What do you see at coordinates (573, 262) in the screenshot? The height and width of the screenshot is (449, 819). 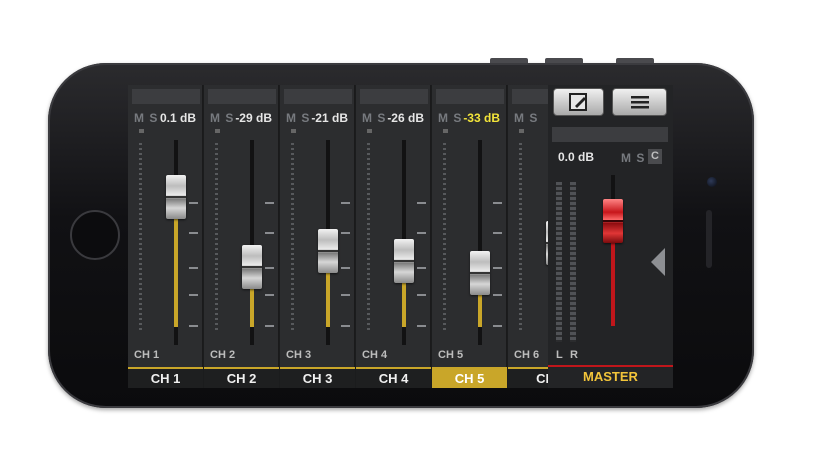 I see `master-meter-right` at bounding box center [573, 262].